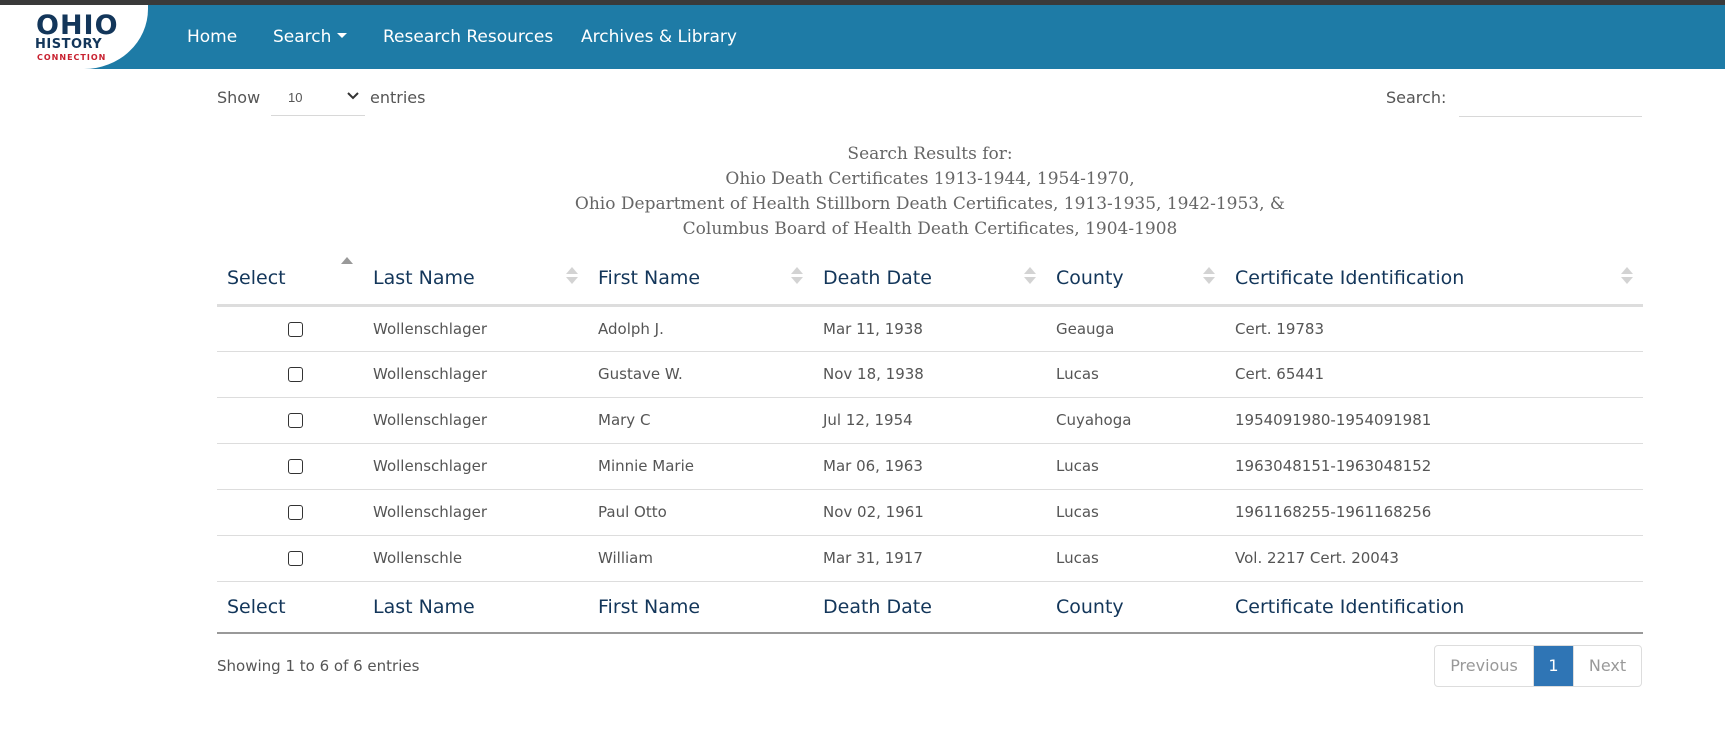 The image size is (1725, 746). Describe the element at coordinates (239, 97) in the screenshot. I see `show-label: Show` at that location.